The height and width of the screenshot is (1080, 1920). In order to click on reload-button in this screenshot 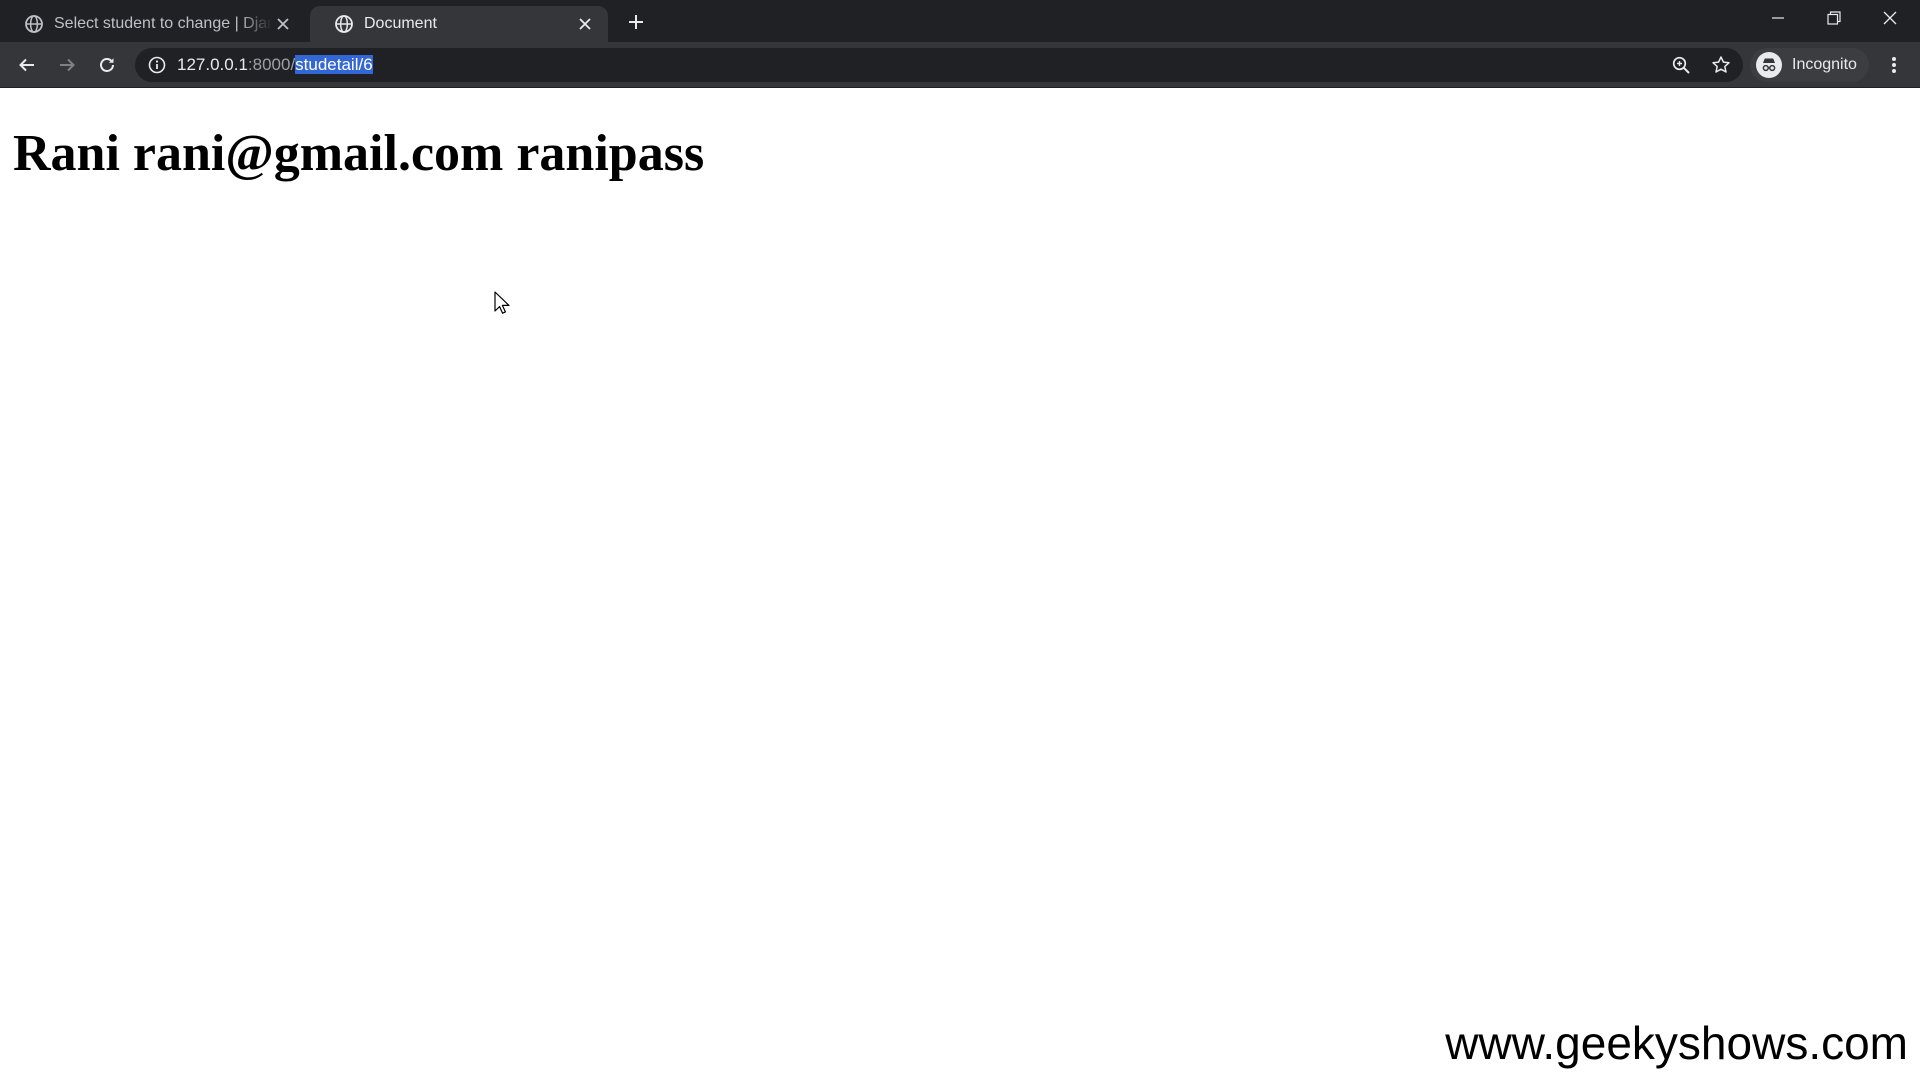, I will do `click(107, 65)`.